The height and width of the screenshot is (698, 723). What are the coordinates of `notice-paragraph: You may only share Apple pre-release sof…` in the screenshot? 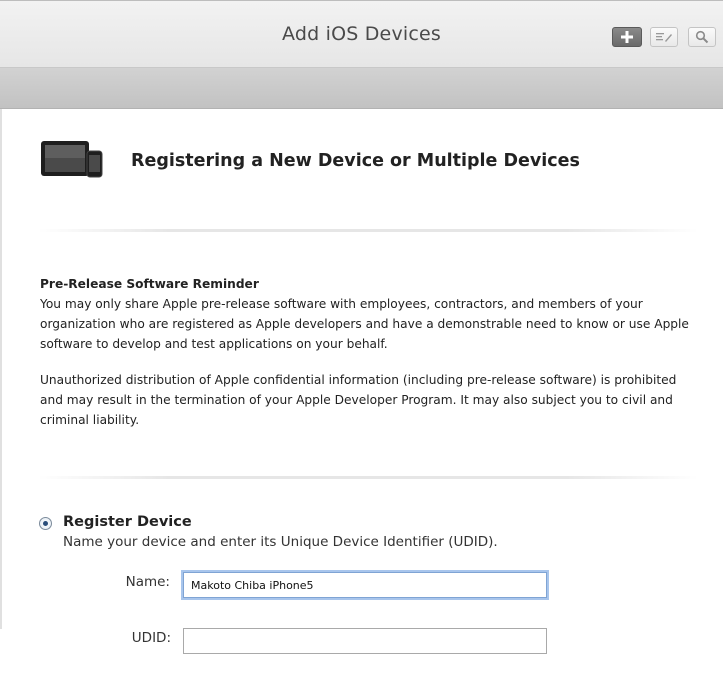 It's located at (364, 324).